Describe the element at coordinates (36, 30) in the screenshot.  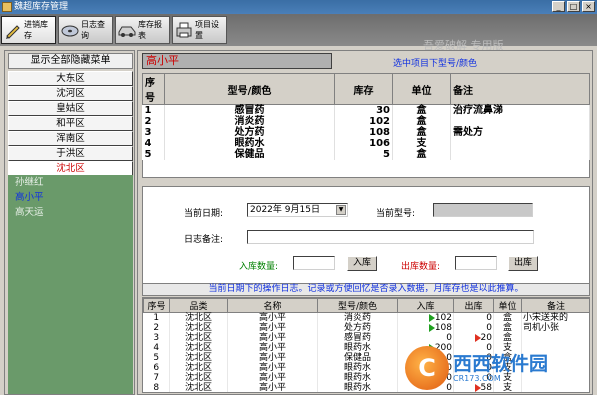
I see `inventory-tab-label: 进销库存` at that location.